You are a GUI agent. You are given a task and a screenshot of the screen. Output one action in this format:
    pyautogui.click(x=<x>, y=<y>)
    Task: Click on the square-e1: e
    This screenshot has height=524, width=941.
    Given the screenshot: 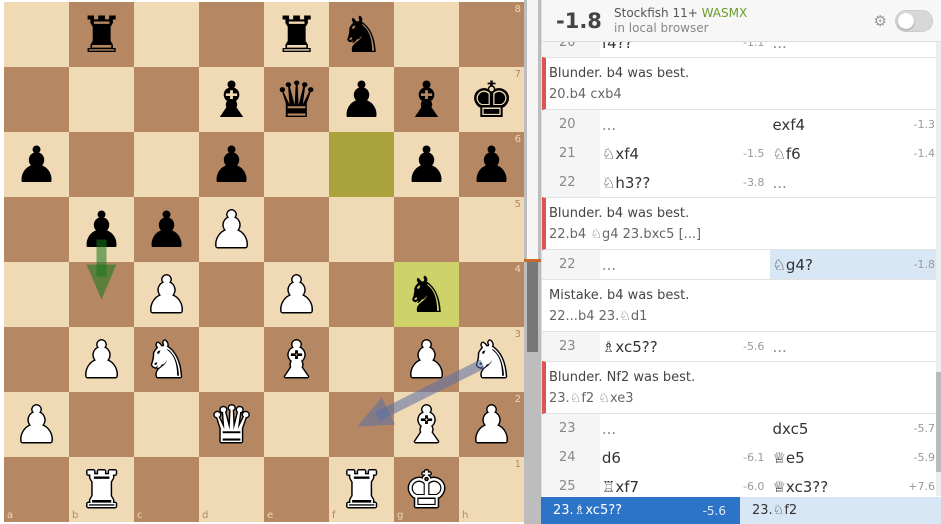 What is the action you would take?
    pyautogui.click(x=296, y=489)
    